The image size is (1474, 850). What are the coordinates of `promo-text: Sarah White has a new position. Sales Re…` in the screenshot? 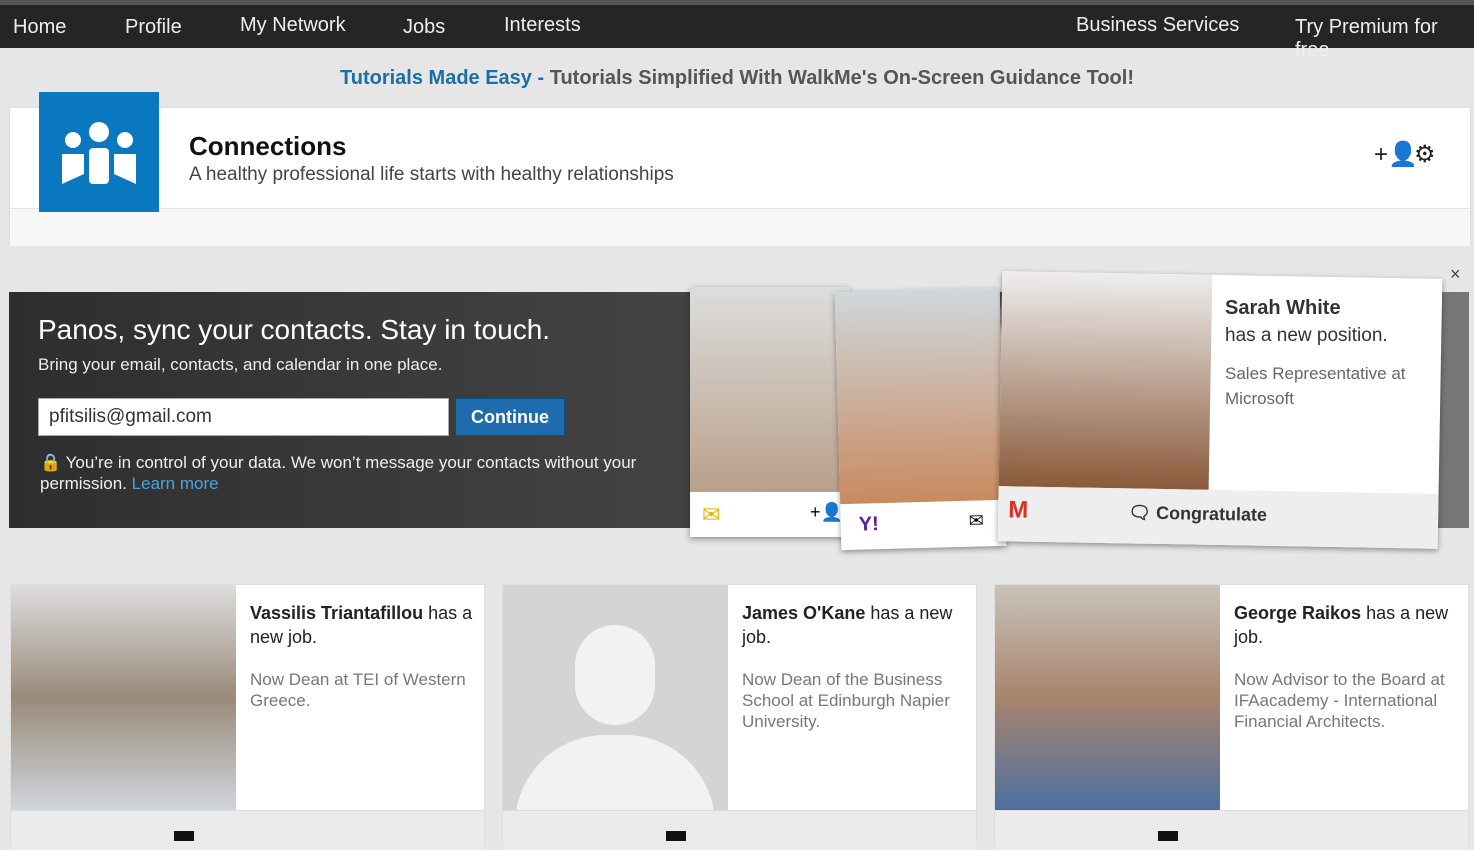 It's located at (1325, 353).